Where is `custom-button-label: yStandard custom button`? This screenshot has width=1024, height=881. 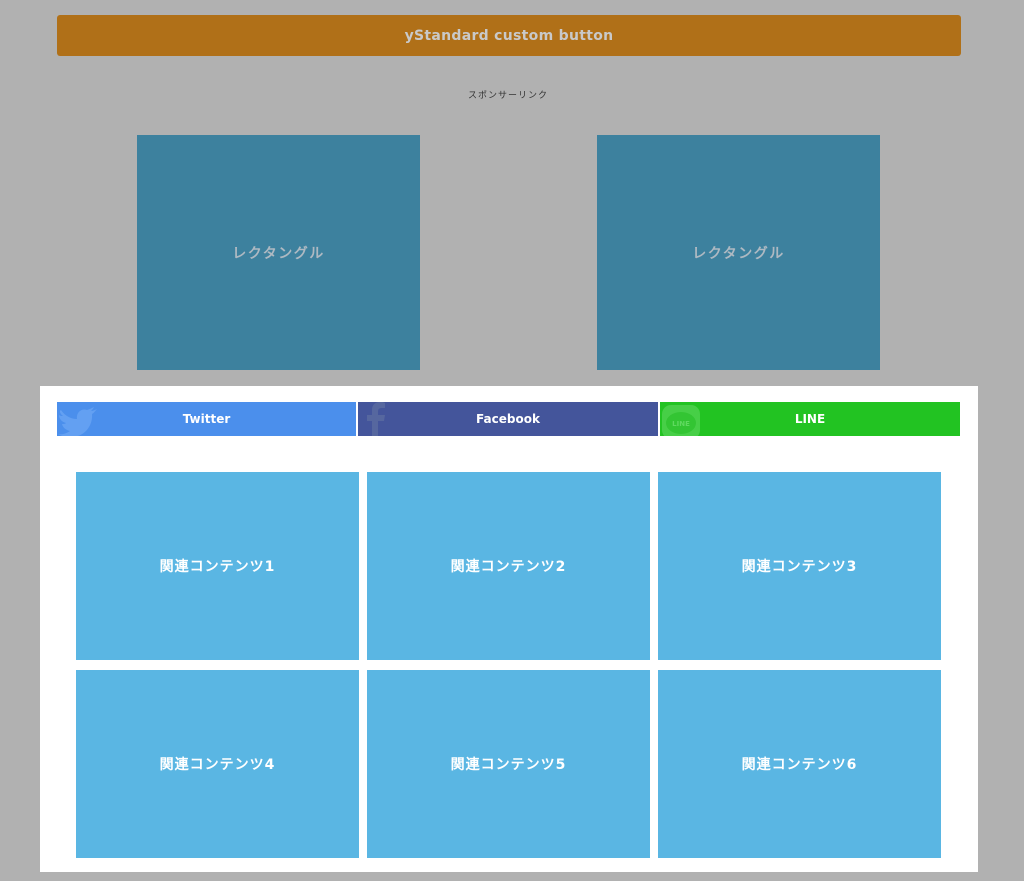
custom-button-label: yStandard custom button is located at coordinates (509, 35).